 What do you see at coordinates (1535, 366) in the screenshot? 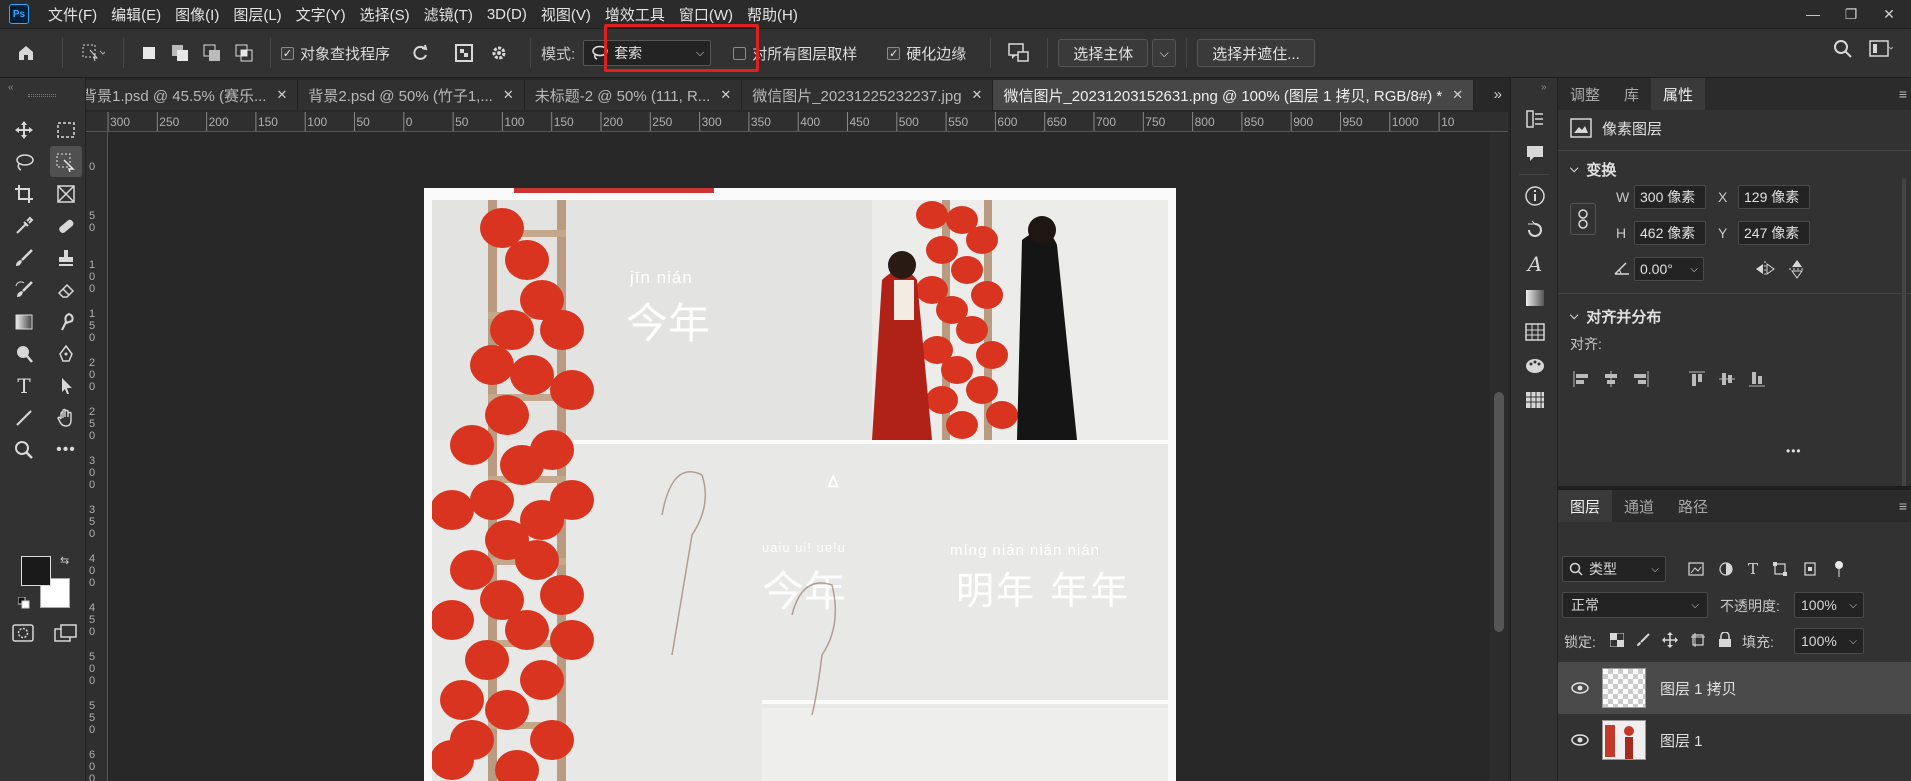
I see `color-palette-icon` at bounding box center [1535, 366].